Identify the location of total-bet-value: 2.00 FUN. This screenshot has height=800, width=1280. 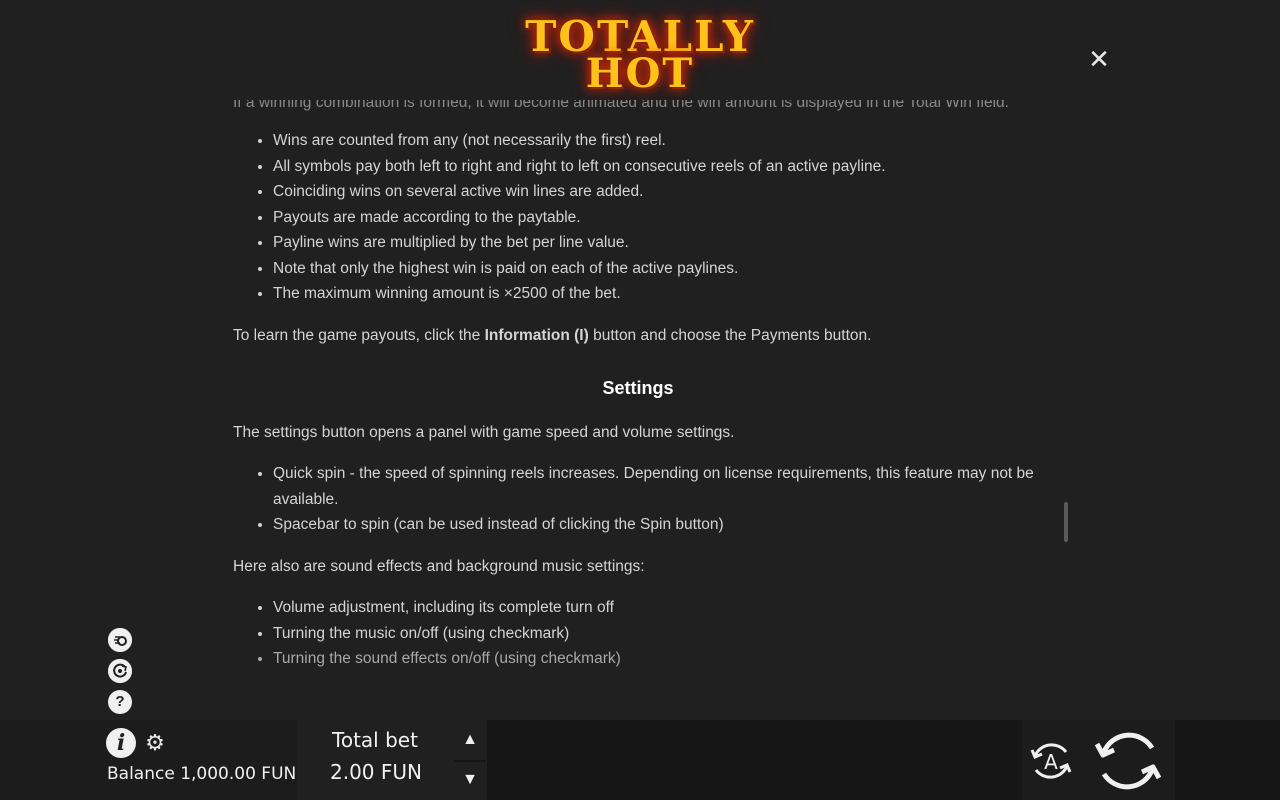
(376, 772).